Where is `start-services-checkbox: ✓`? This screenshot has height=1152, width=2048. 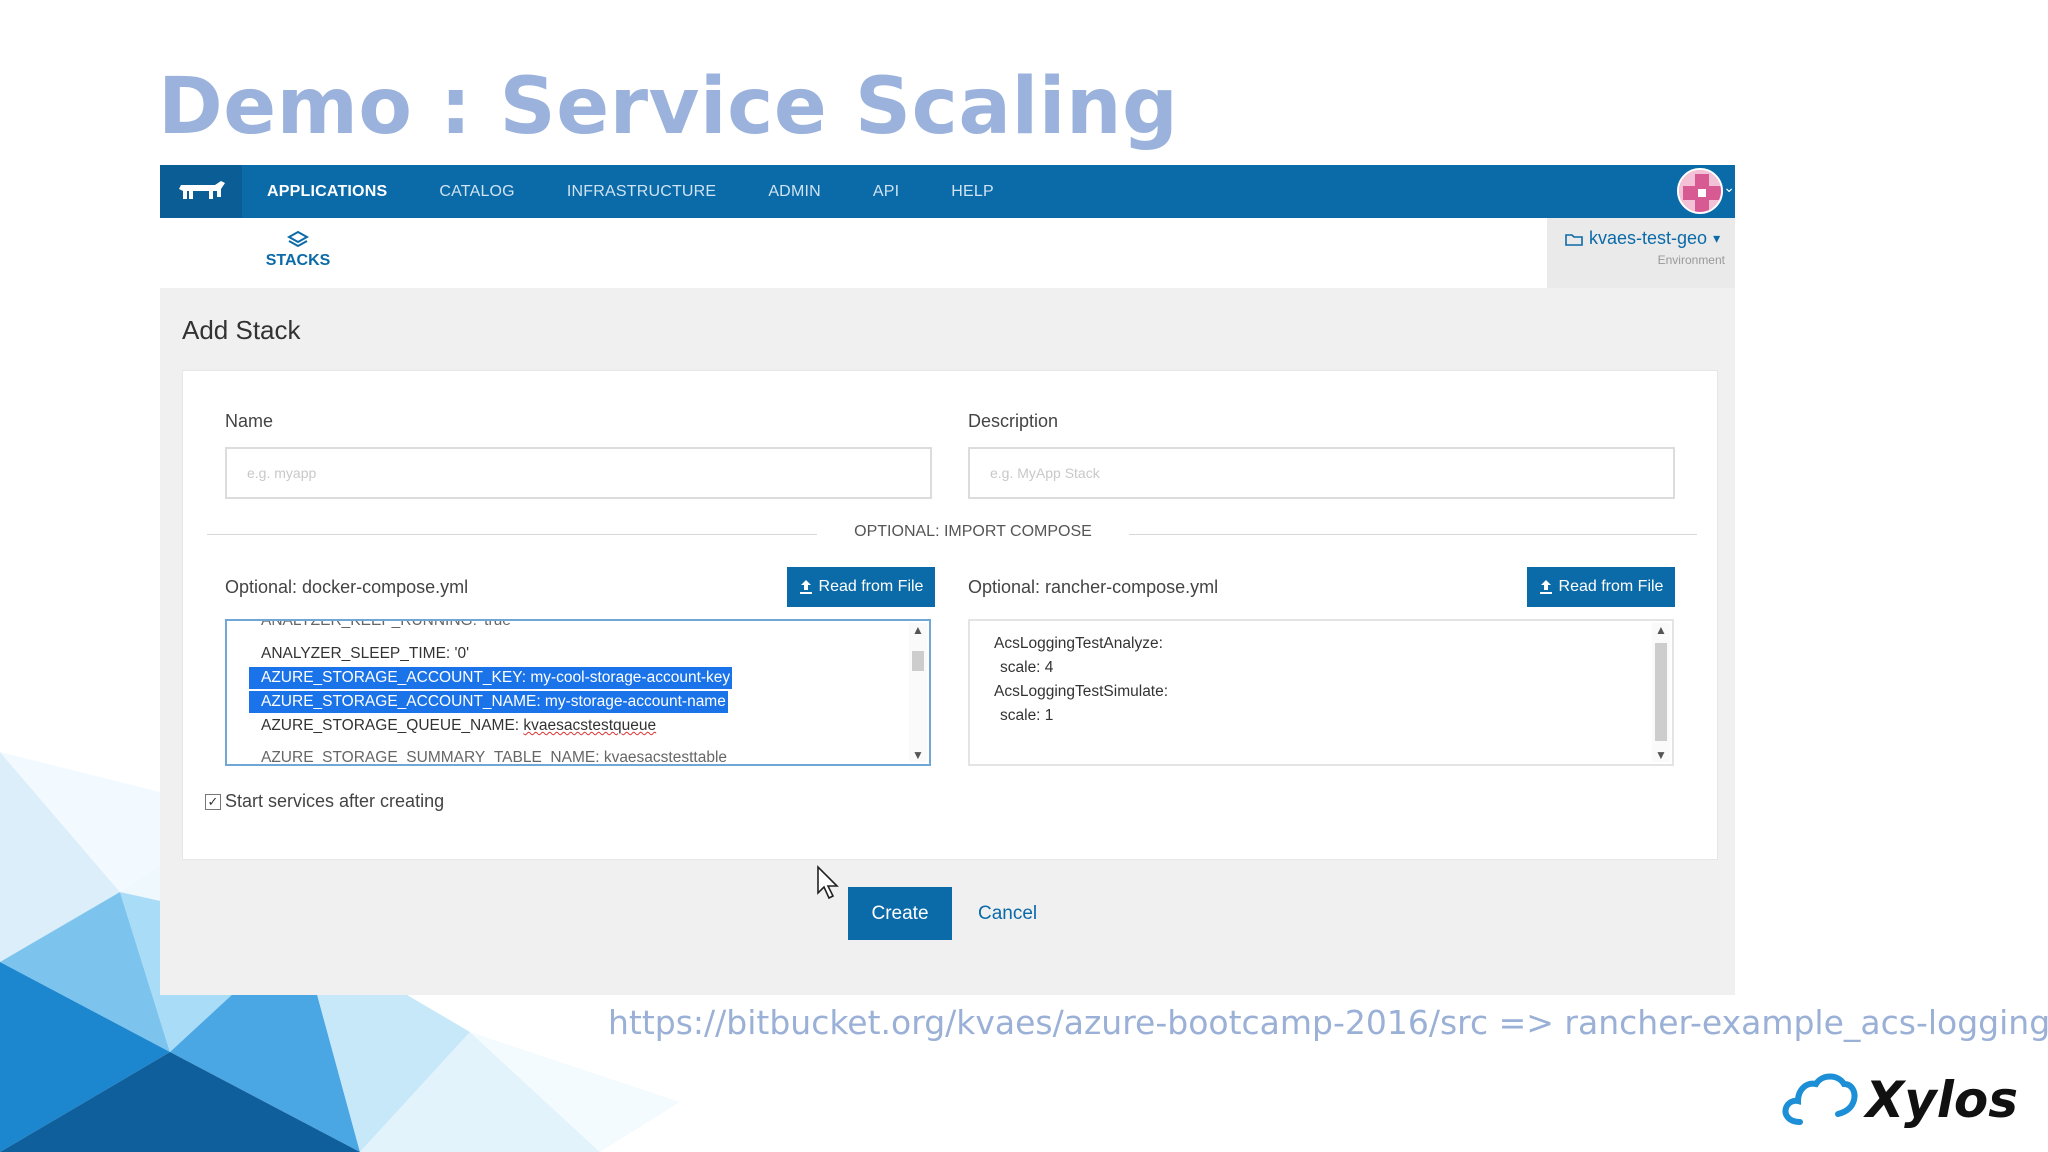
start-services-checkbox: ✓ is located at coordinates (213, 801).